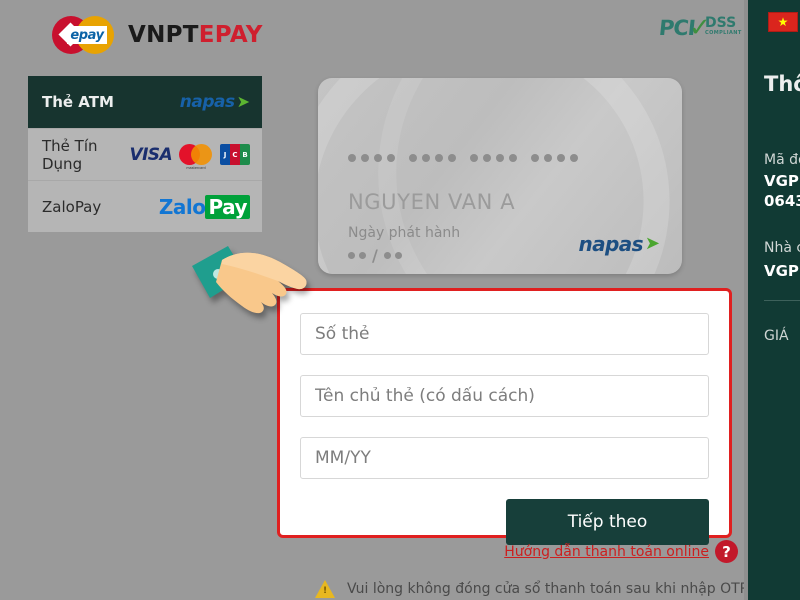 The image size is (800, 600). What do you see at coordinates (145, 102) in the screenshot?
I see `payment-method-atm: Thẻ ATM napas ➤` at bounding box center [145, 102].